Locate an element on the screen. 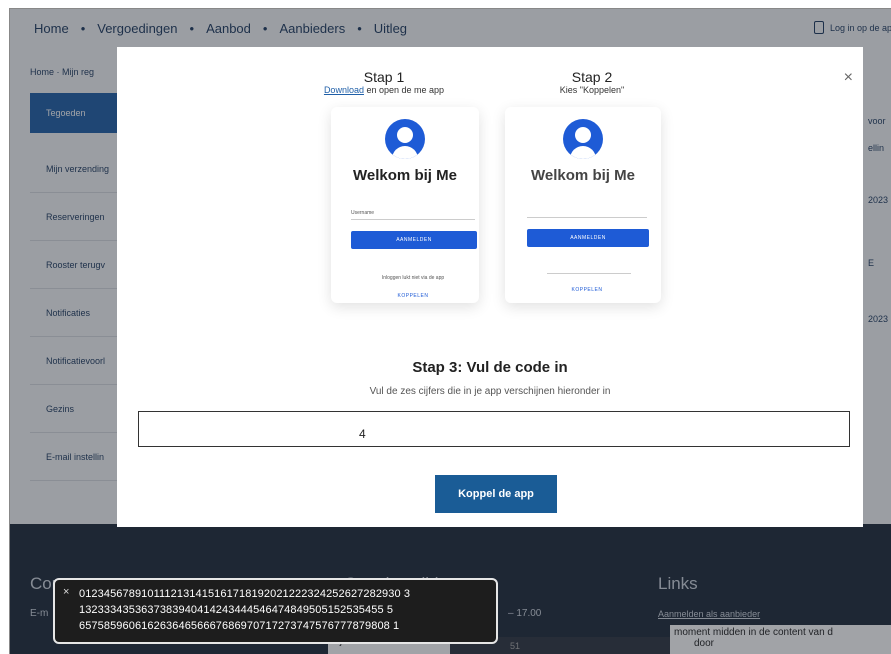  app-screenshot-step2: Welkom bij Me AANMELDEN KOPPELEN is located at coordinates (583, 205).